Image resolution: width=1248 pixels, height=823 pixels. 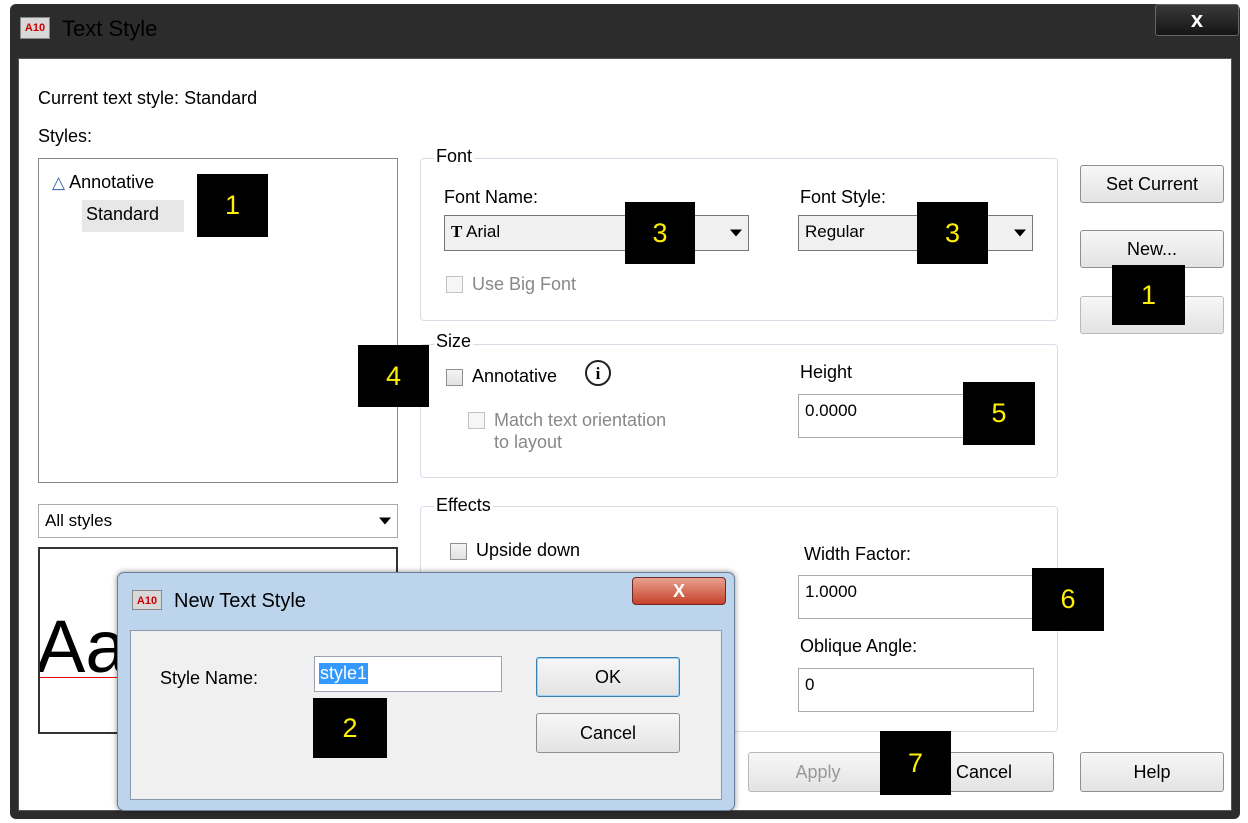 What do you see at coordinates (408, 674) in the screenshot?
I see `style-name-input: style1` at bounding box center [408, 674].